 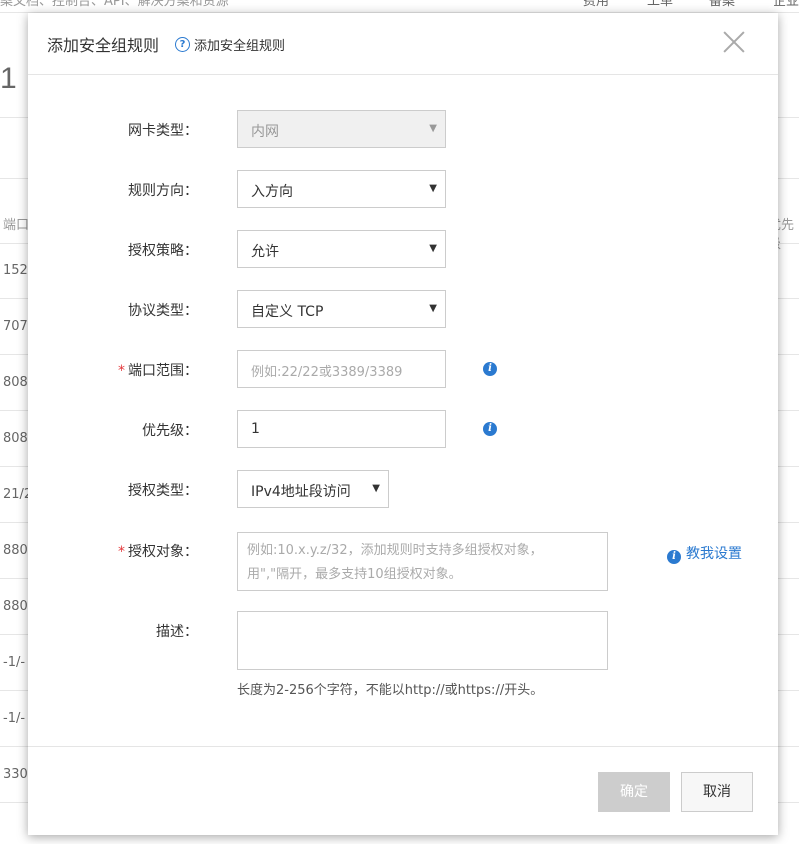 I want to click on description-textarea, so click(x=422, y=640).